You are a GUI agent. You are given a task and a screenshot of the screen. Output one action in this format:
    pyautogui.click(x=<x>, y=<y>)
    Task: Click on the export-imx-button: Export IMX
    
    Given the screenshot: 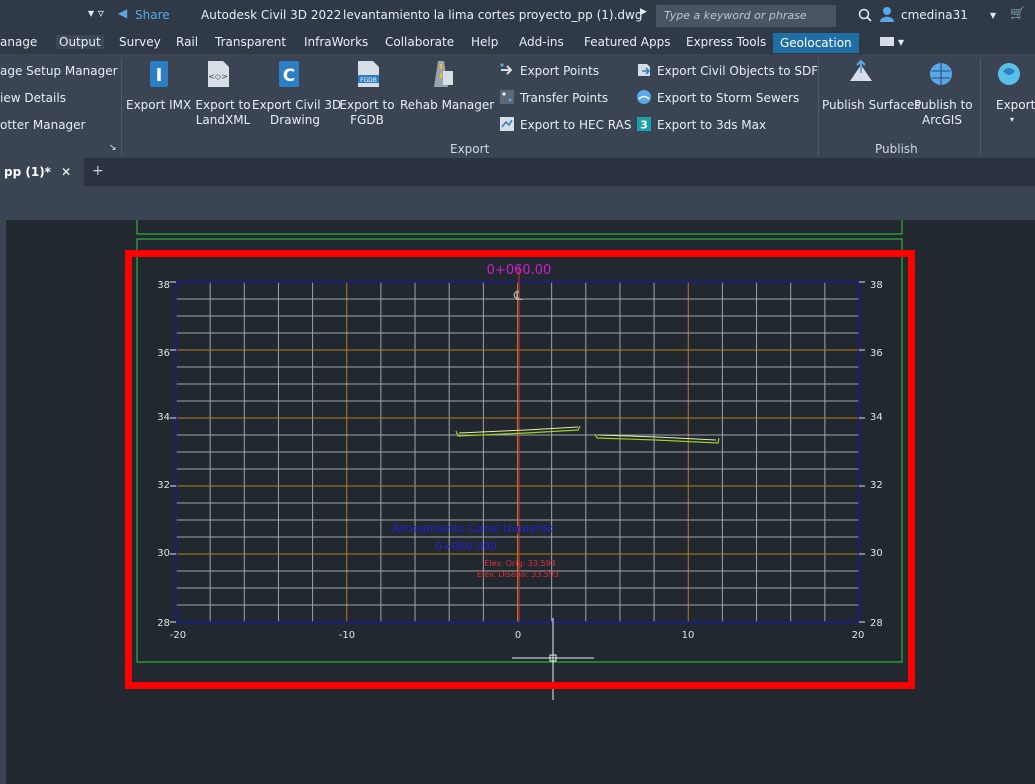 What is the action you would take?
    pyautogui.click(x=158, y=105)
    